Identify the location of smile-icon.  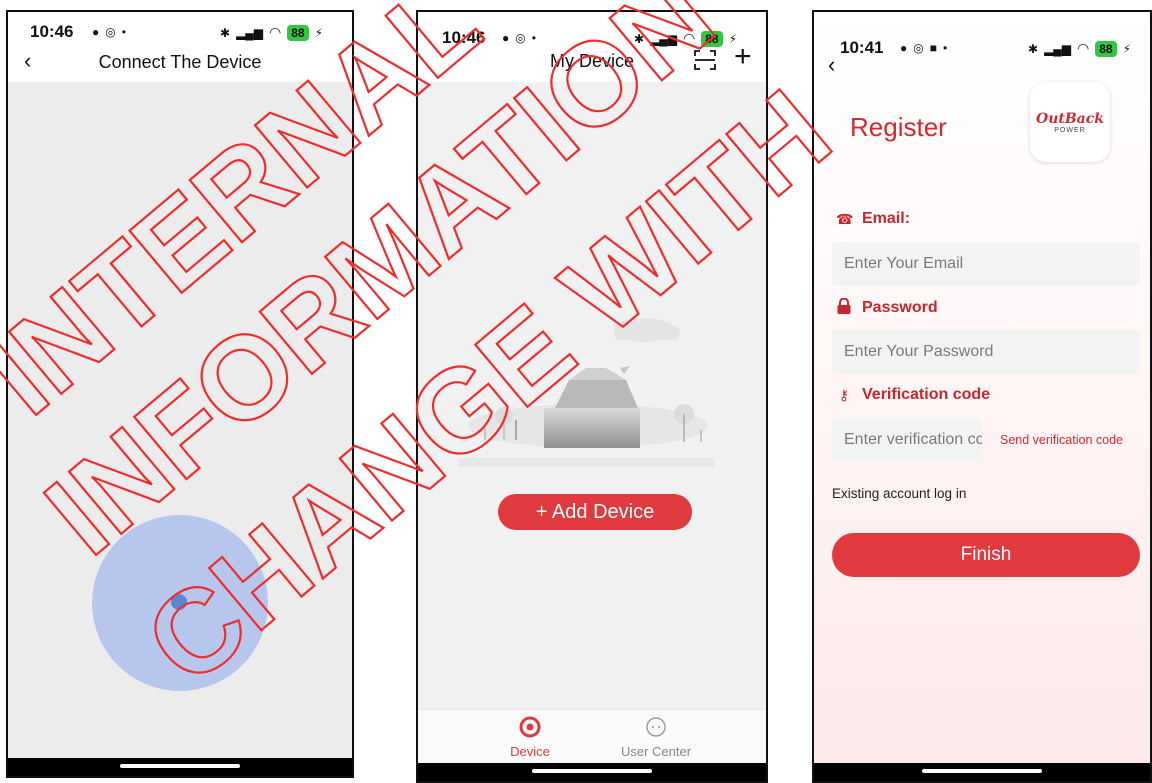
(656, 727).